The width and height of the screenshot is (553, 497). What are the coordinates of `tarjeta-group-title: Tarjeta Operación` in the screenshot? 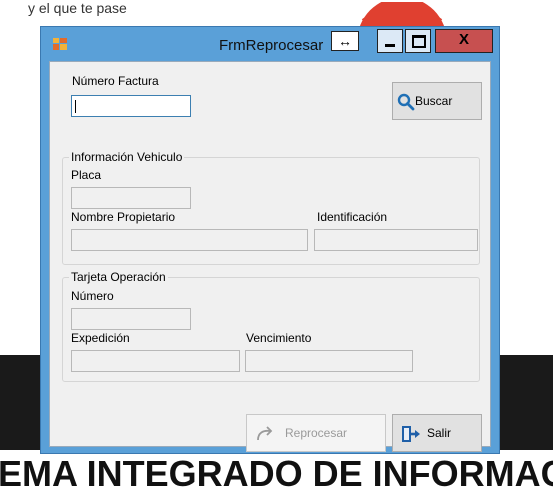 It's located at (118, 277).